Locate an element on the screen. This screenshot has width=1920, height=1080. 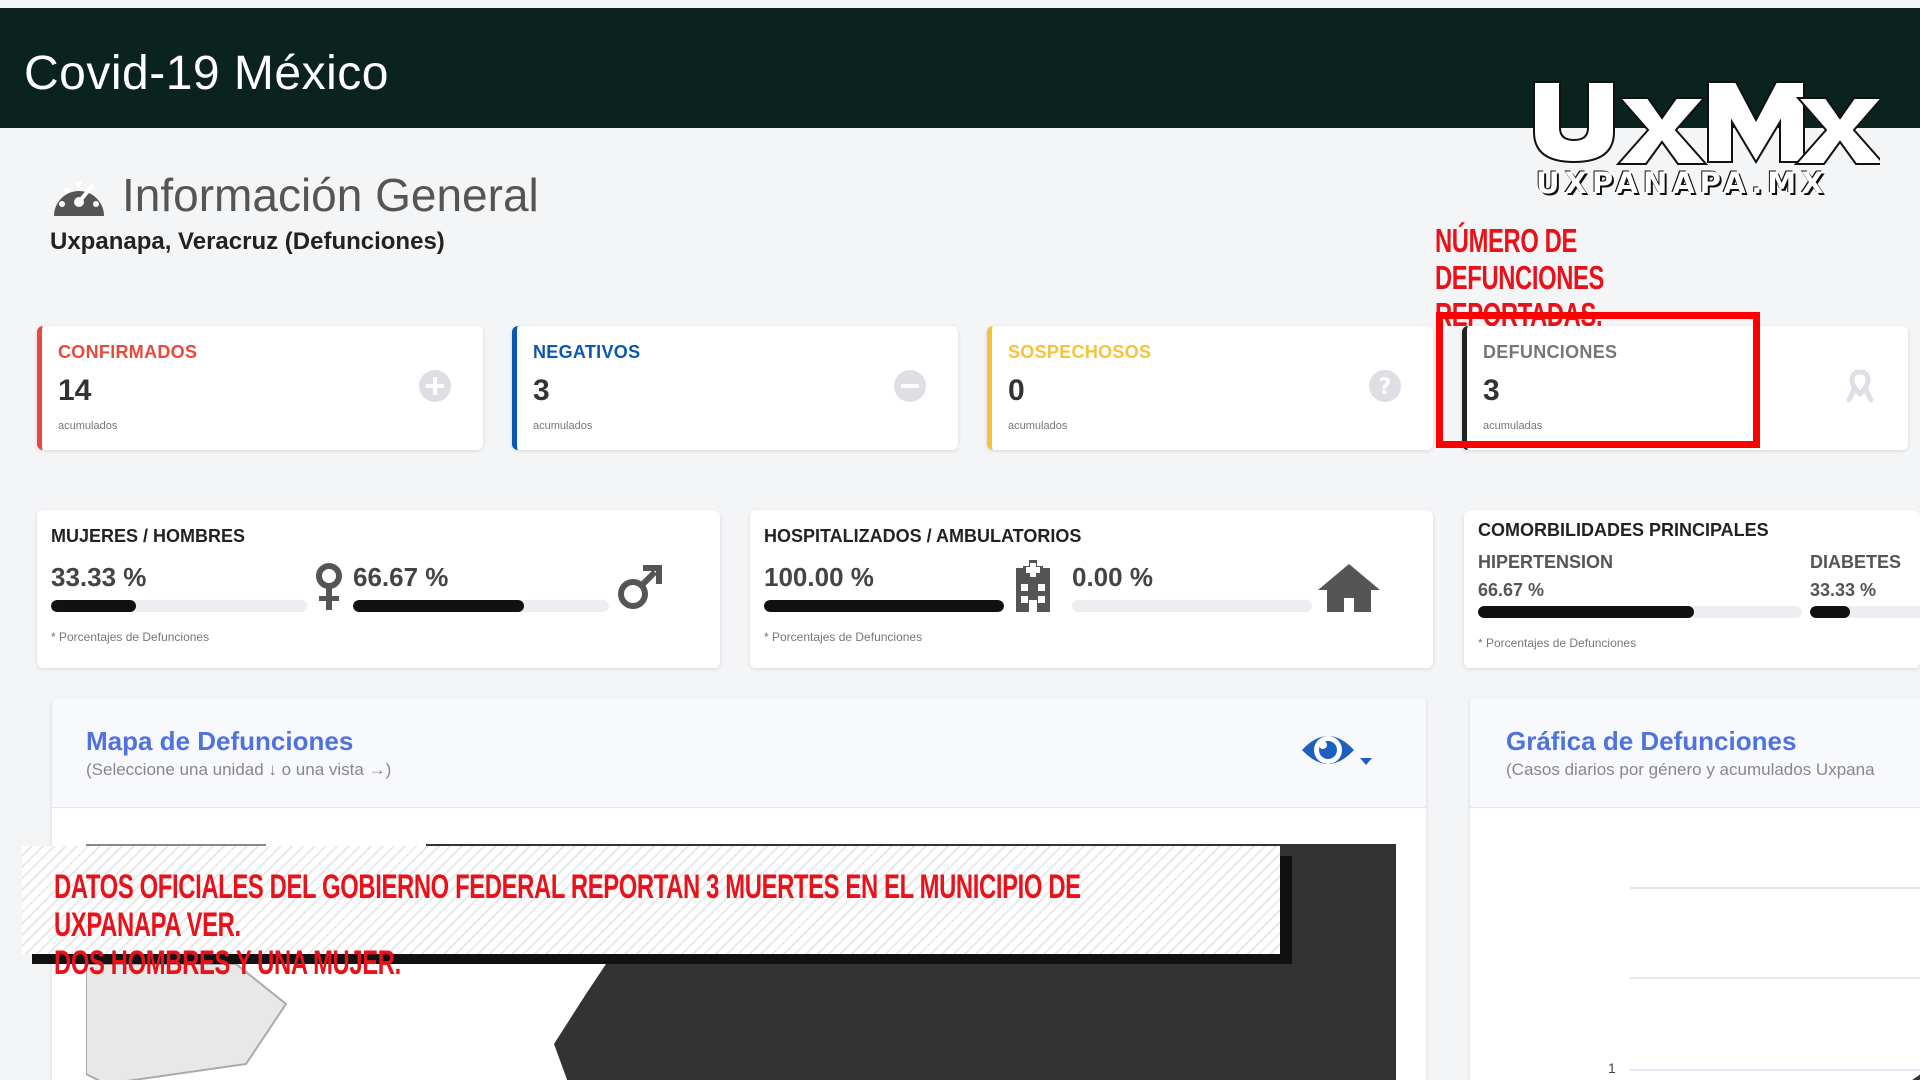
comorbidity-percent: 33.33 % is located at coordinates (1843, 590).